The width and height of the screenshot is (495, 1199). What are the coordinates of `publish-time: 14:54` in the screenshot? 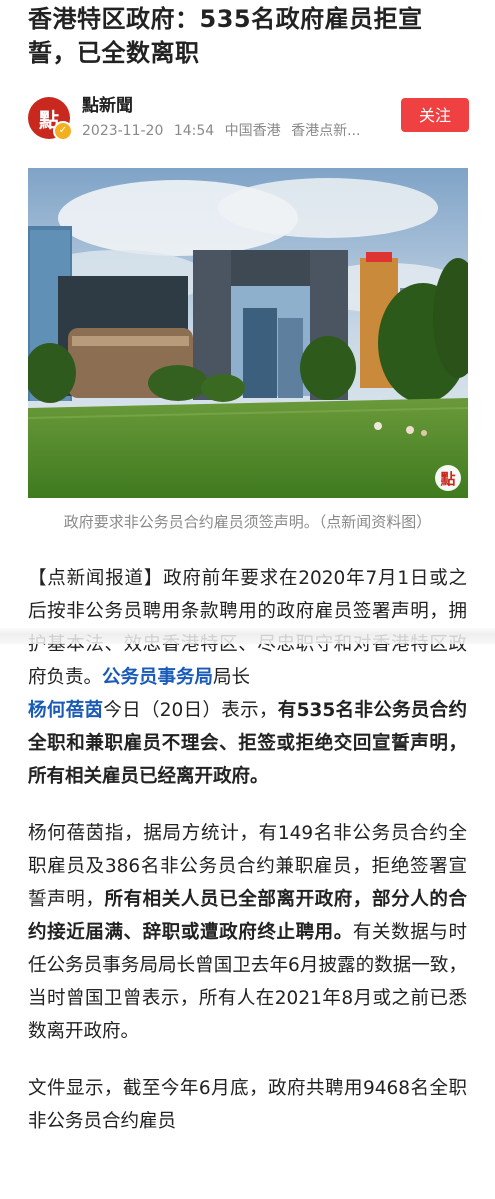 It's located at (194, 131).